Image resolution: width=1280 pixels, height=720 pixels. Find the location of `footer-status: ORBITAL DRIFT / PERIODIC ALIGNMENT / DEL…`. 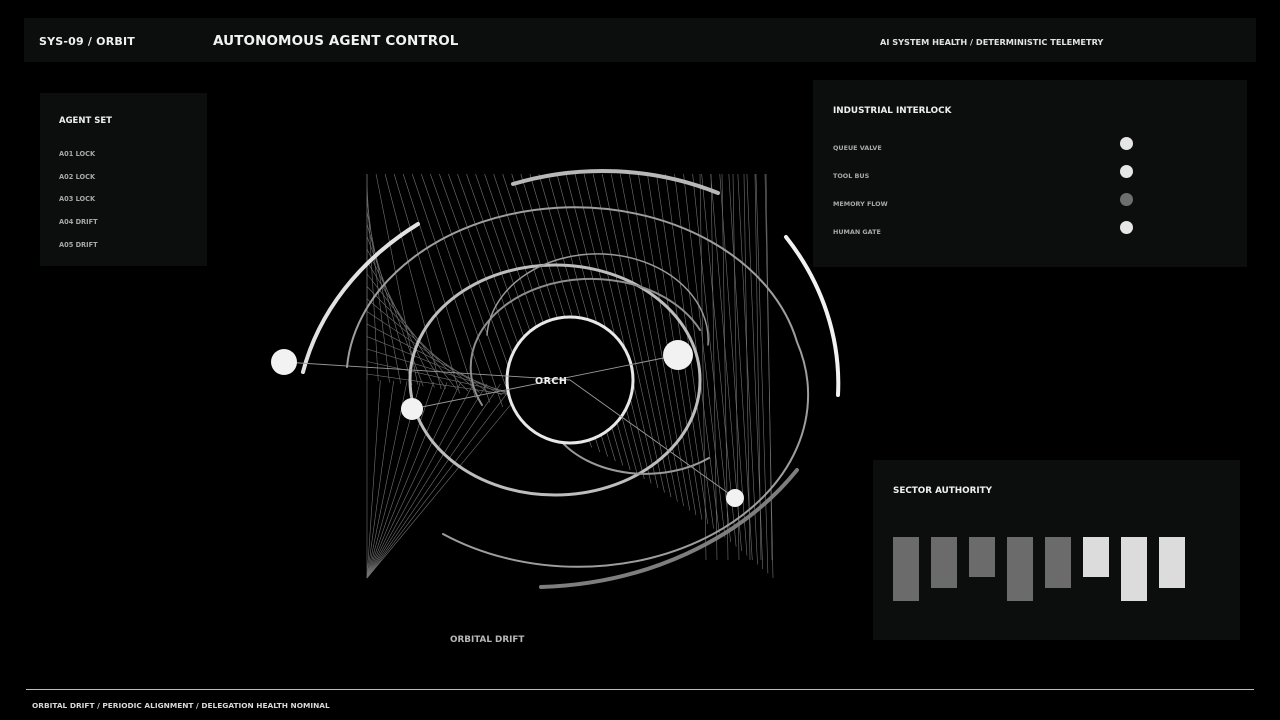

footer-status: ORBITAL DRIFT / PERIODIC ALIGNMENT / DEL… is located at coordinates (181, 705).